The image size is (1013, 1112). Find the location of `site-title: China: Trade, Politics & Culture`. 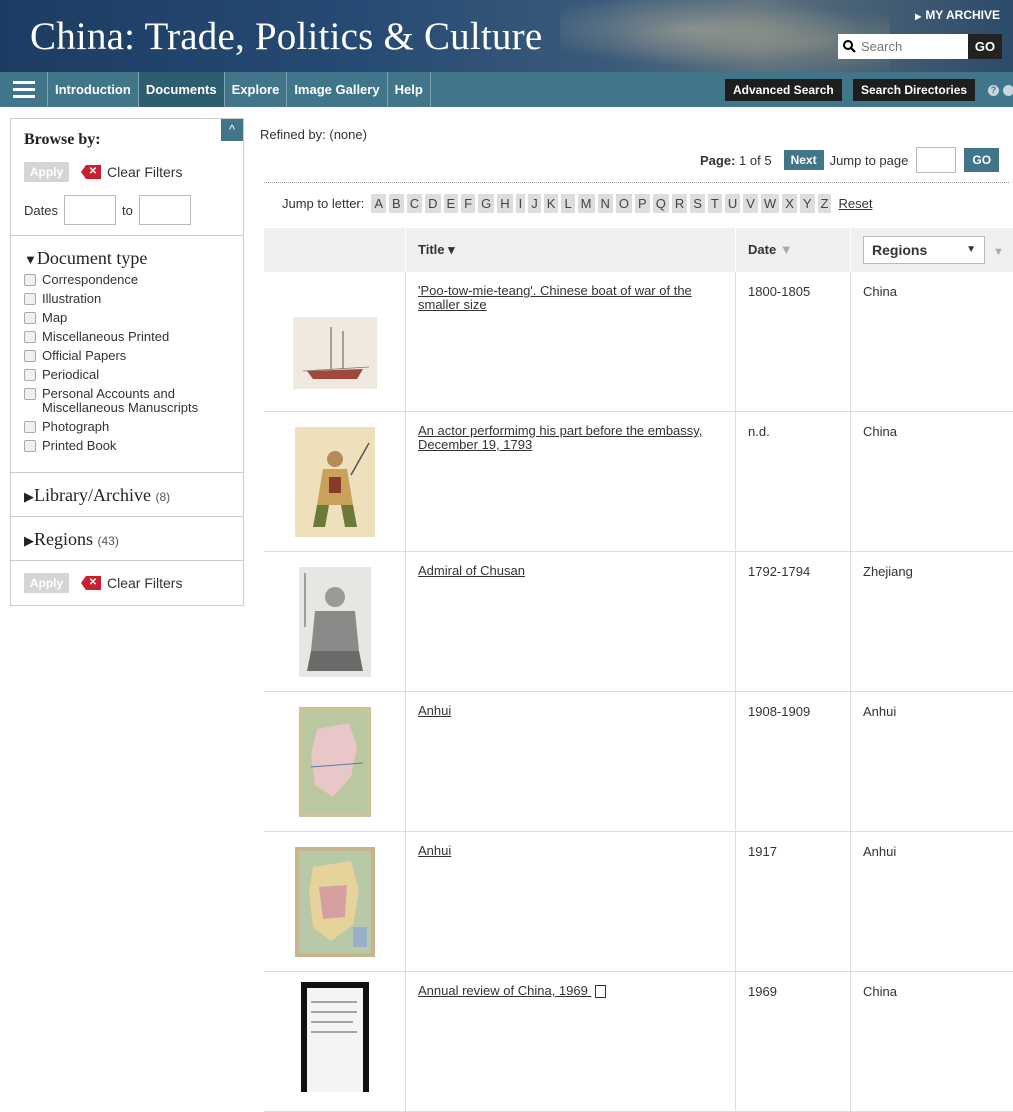

site-title: China: Trade, Politics & Culture is located at coordinates (286, 36).